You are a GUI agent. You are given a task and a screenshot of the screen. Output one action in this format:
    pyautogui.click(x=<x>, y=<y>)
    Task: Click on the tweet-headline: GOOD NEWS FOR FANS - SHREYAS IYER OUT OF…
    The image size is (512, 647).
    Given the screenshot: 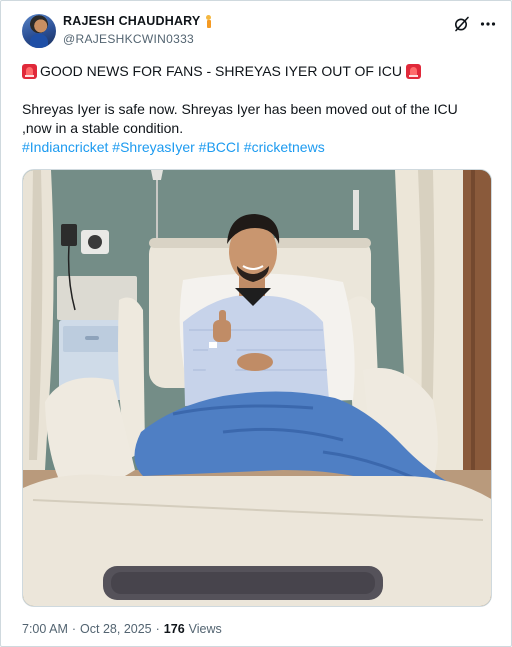 What is the action you would take?
    pyautogui.click(x=221, y=71)
    